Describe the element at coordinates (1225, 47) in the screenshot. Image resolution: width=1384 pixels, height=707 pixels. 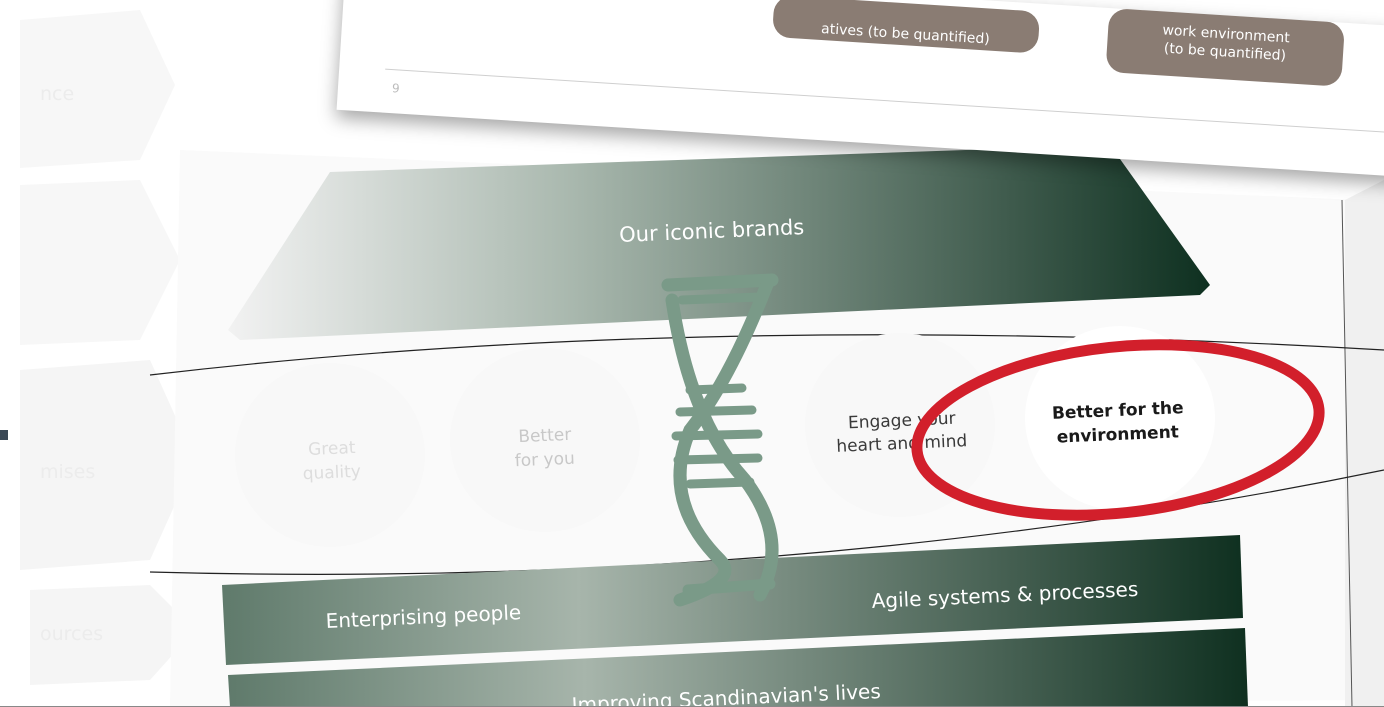
I see `quantified-pill-right: work environment (to be quantified)` at that location.